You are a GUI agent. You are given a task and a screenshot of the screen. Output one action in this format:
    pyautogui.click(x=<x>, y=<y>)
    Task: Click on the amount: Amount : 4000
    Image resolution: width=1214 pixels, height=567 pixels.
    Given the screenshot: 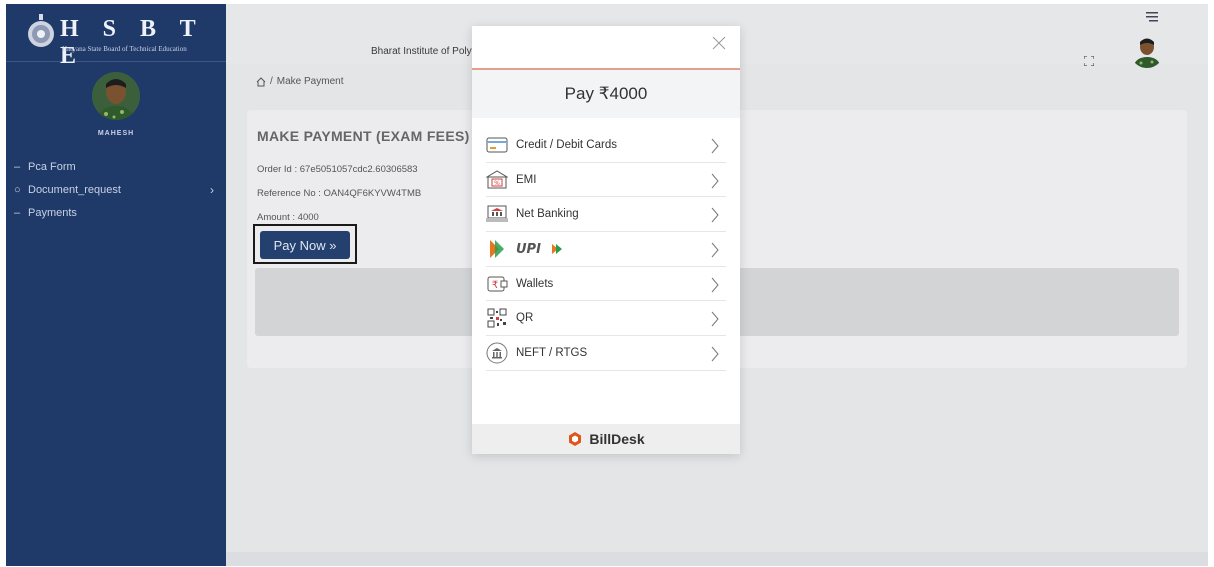 What is the action you would take?
    pyautogui.click(x=288, y=217)
    